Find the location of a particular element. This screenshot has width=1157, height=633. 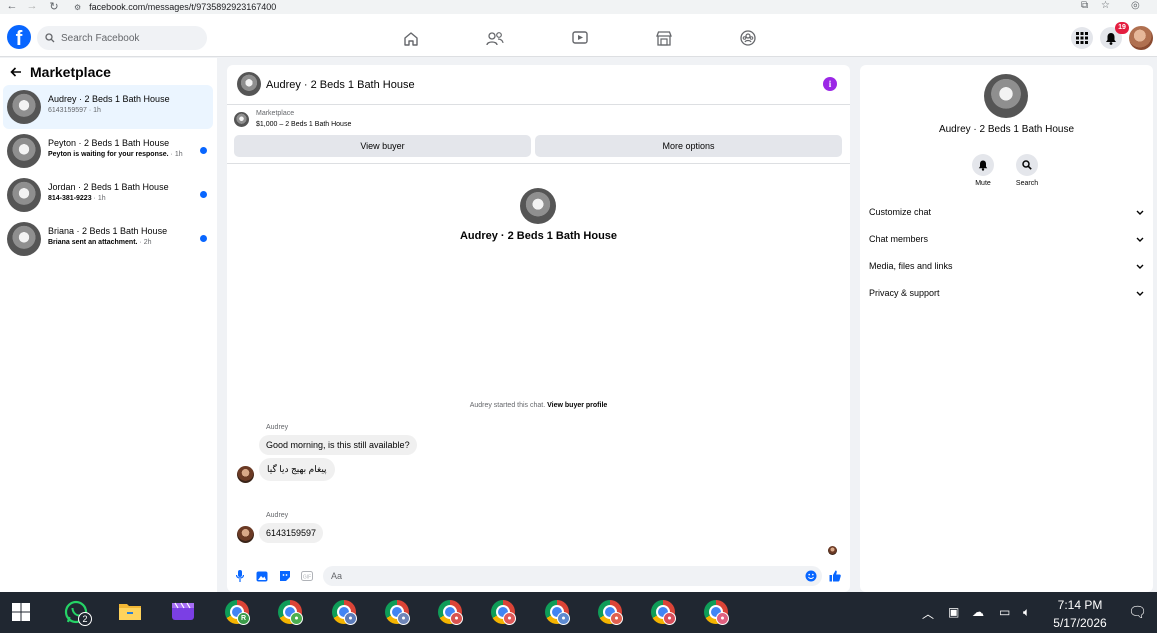

profile-avatar is located at coordinates (1141, 38).